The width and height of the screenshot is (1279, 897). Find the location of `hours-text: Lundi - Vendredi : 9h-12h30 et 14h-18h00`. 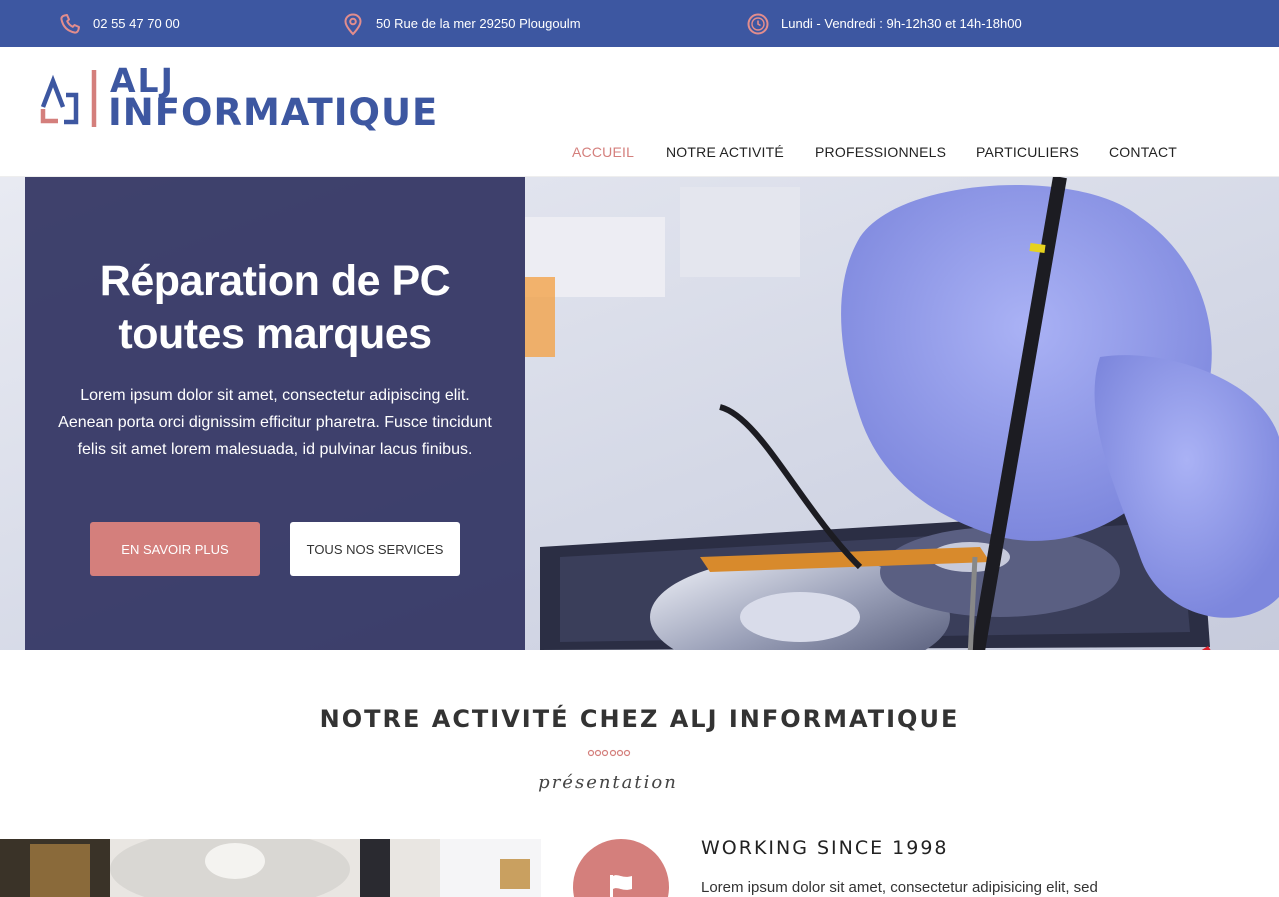

hours-text: Lundi - Vendredi : 9h-12h30 et 14h-18h00 is located at coordinates (901, 23).